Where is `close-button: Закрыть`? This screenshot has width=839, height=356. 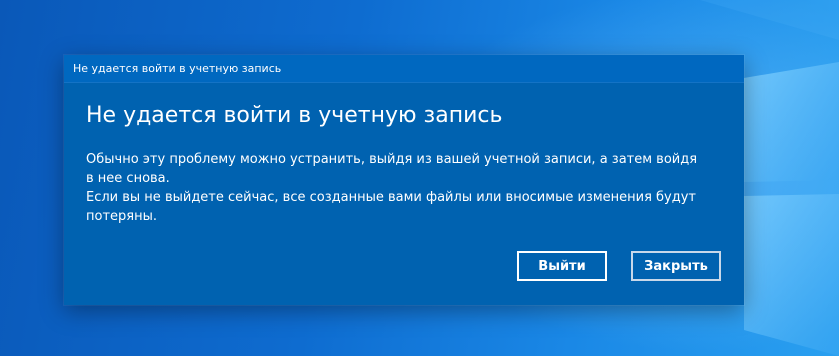
close-button: Закрыть is located at coordinates (676, 266).